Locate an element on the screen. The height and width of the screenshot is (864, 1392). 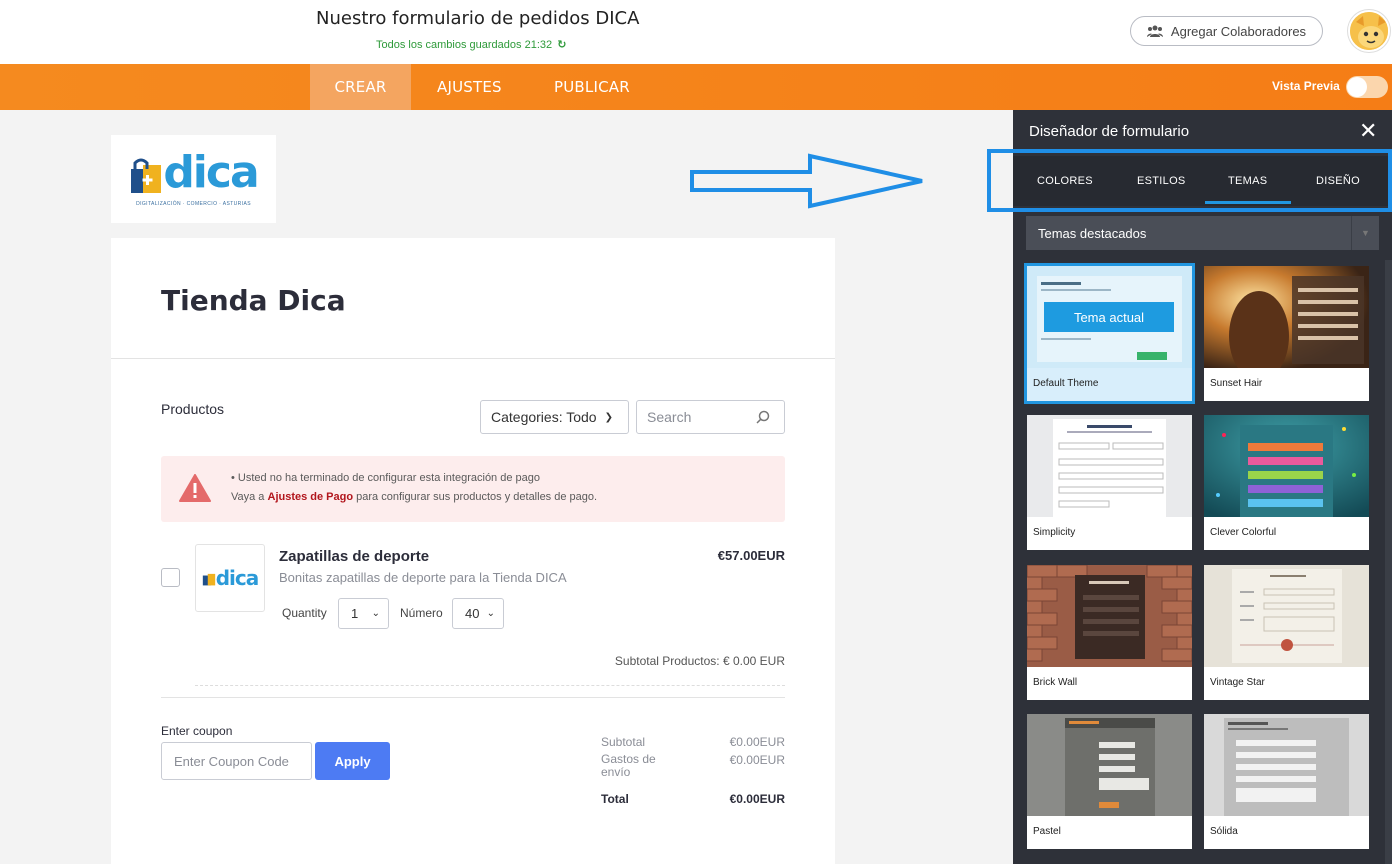
number-select: 40 ⌄ is located at coordinates (478, 613).